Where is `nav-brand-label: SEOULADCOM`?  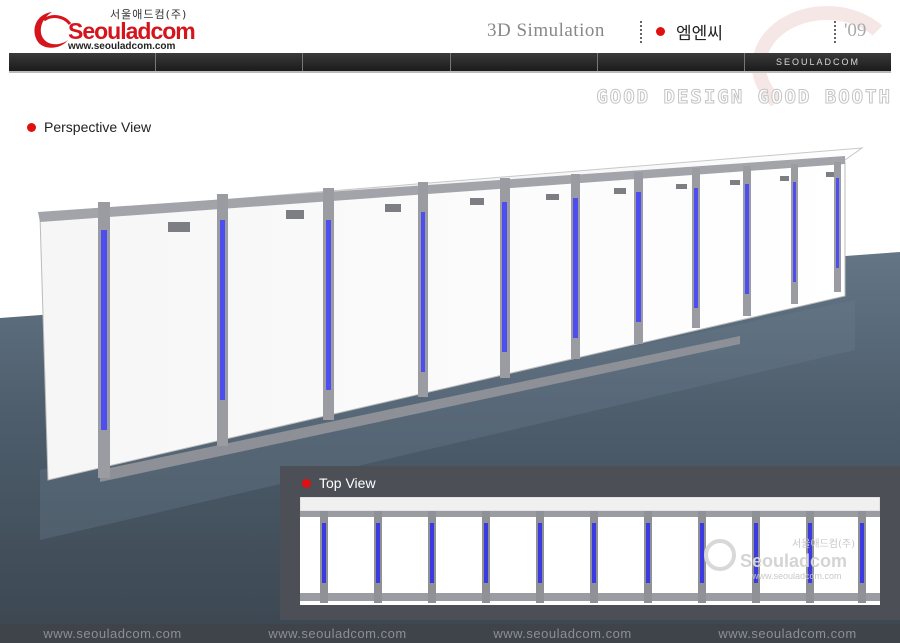 nav-brand-label: SEOULADCOM is located at coordinates (818, 62).